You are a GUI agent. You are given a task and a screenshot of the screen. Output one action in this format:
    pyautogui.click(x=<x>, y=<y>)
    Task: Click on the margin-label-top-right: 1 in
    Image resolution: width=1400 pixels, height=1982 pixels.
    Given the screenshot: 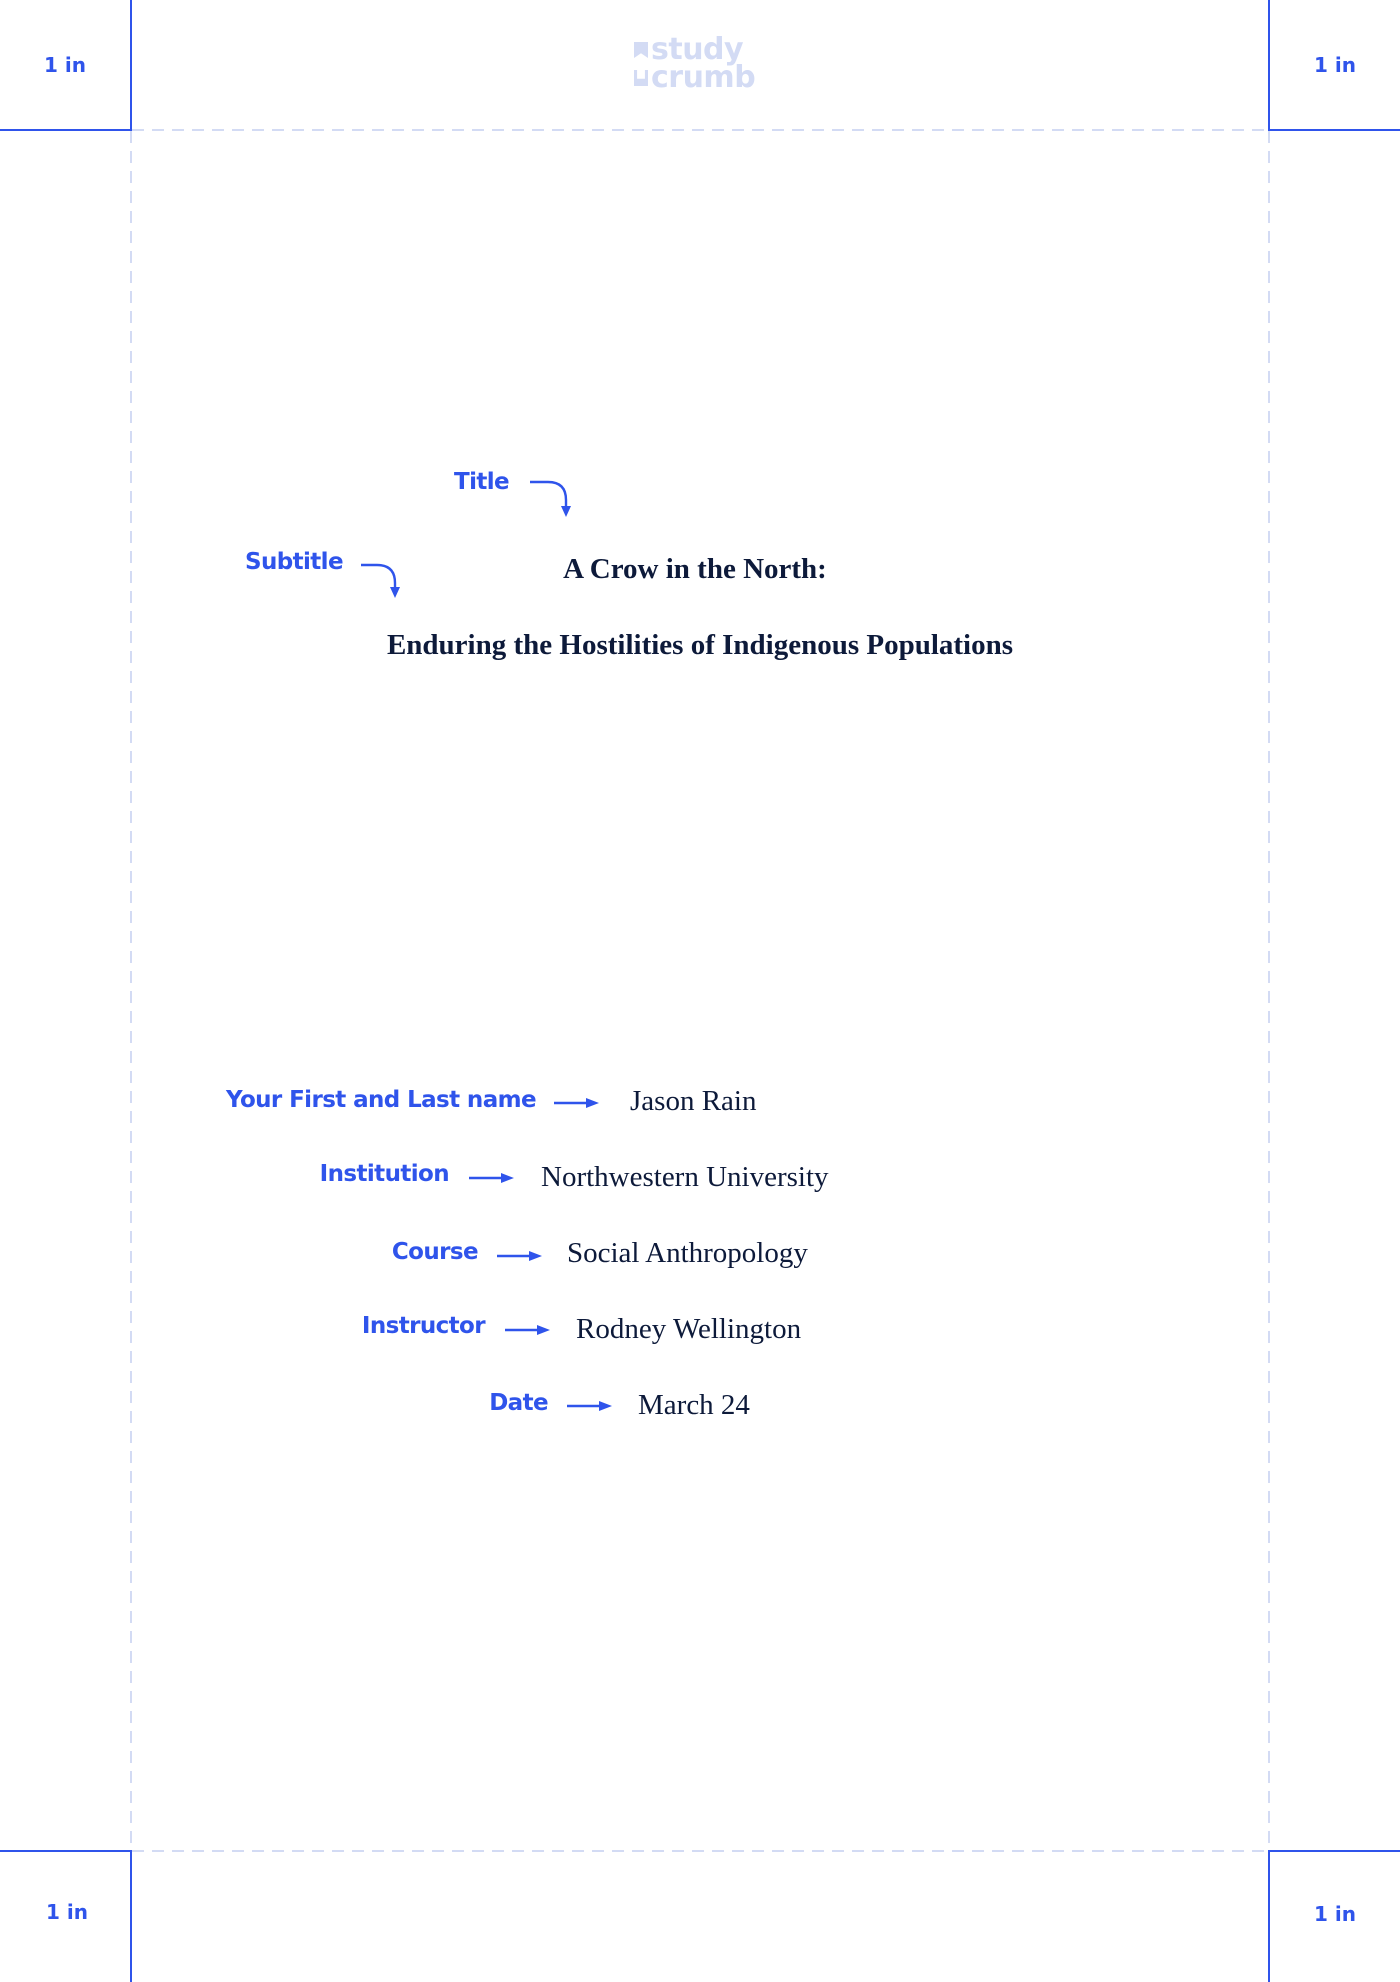 What is the action you would take?
    pyautogui.click(x=1335, y=65)
    